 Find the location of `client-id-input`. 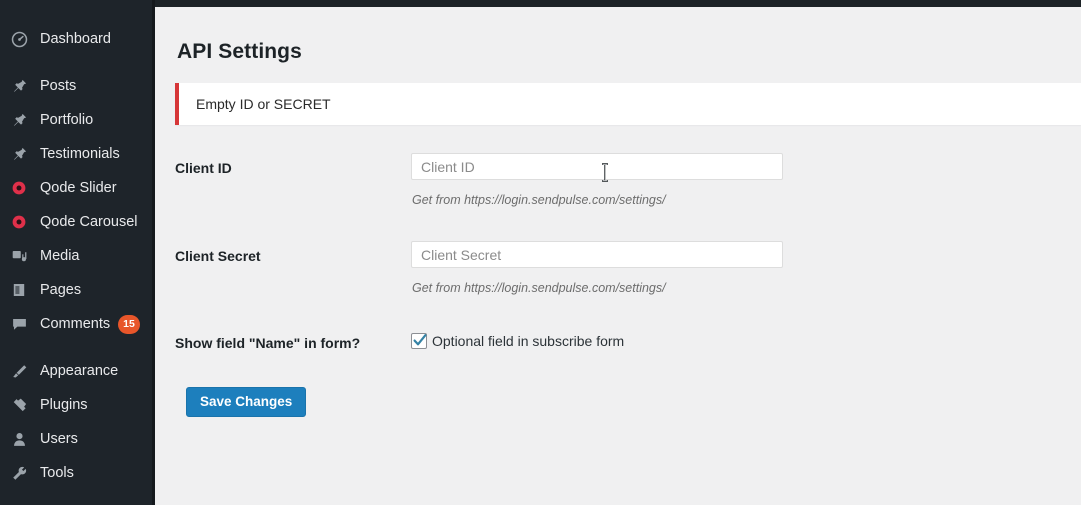

client-id-input is located at coordinates (597, 166).